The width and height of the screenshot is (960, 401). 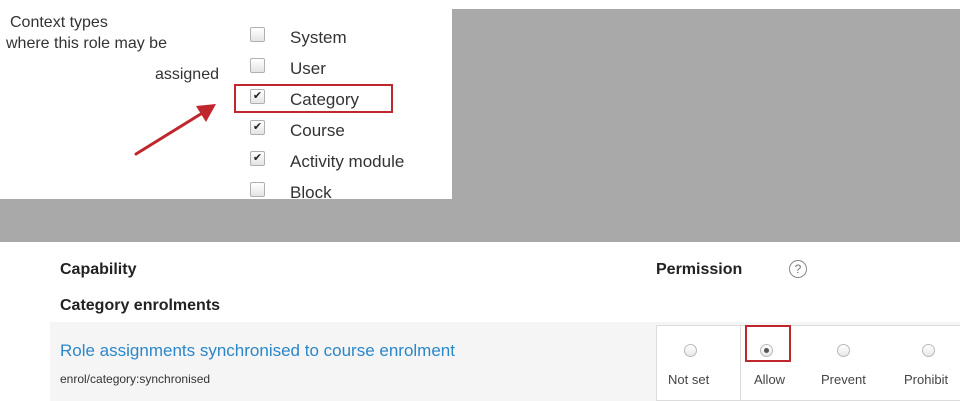 I want to click on capability-header: Capability, so click(x=98, y=269).